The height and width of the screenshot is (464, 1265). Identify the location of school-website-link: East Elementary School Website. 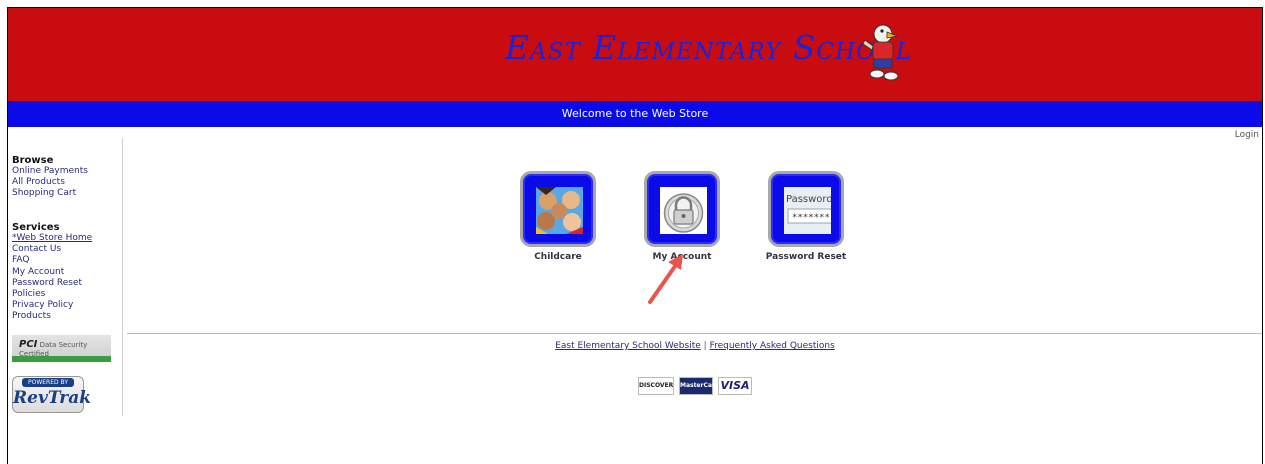
(628, 346).